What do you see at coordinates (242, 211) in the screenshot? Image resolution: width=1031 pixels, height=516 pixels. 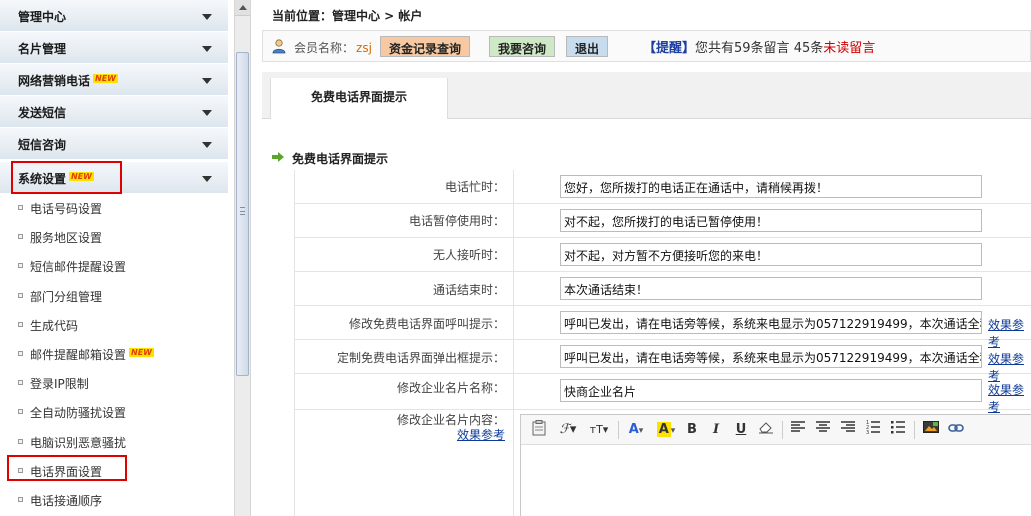 I see `grip-icon` at bounding box center [242, 211].